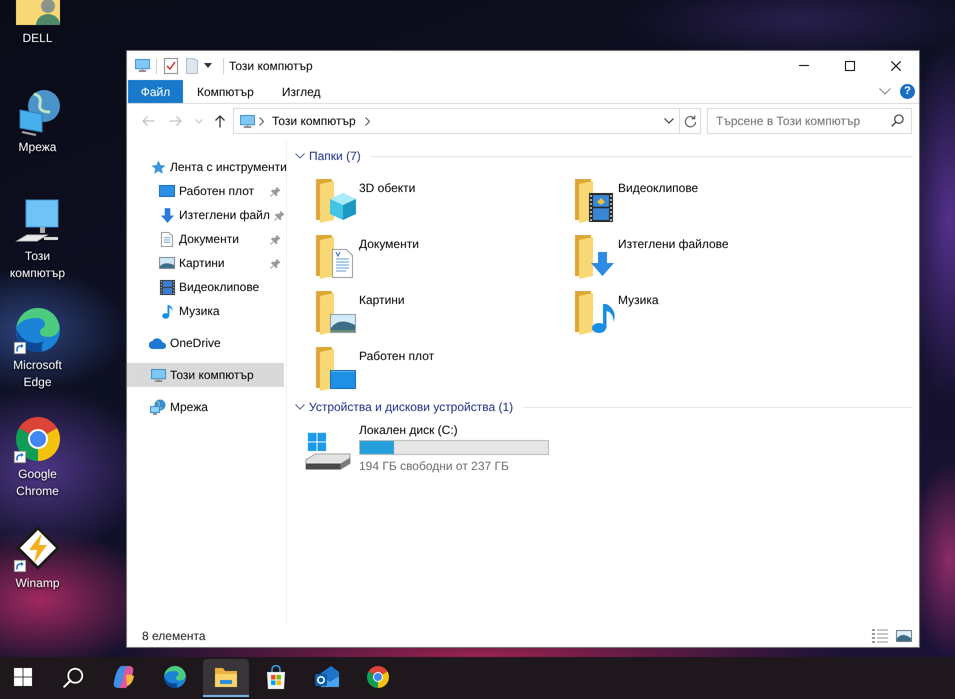  Describe the element at coordinates (220, 121) in the screenshot. I see `arrow-up-icon` at that location.